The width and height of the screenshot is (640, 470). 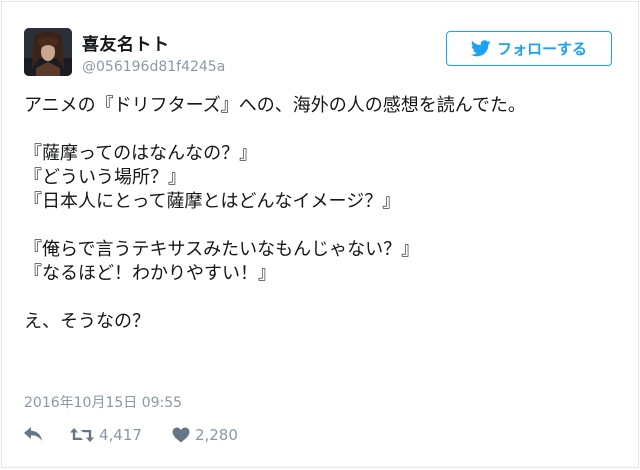 What do you see at coordinates (480, 48) in the screenshot?
I see `twitter-bird-icon` at bounding box center [480, 48].